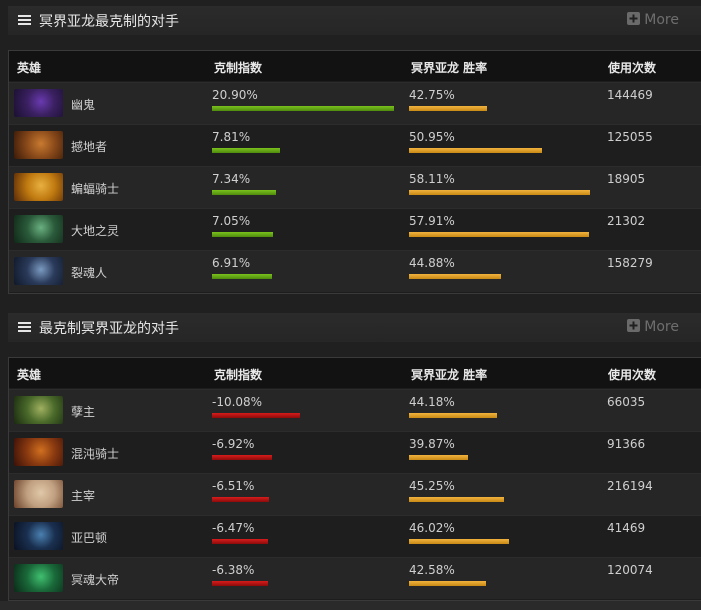 This screenshot has height=610, width=701. What do you see at coordinates (432, 179) in the screenshot?
I see `winrate-value: 58.11%` at bounding box center [432, 179].